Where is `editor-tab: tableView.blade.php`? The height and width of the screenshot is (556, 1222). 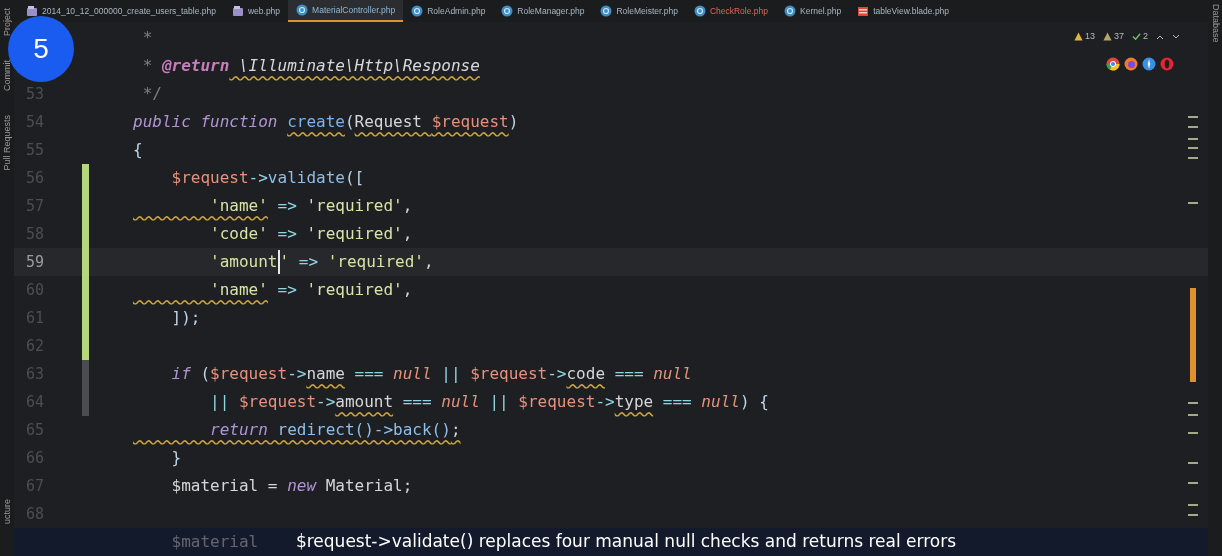
editor-tab: tableView.blade.php is located at coordinates (903, 11).